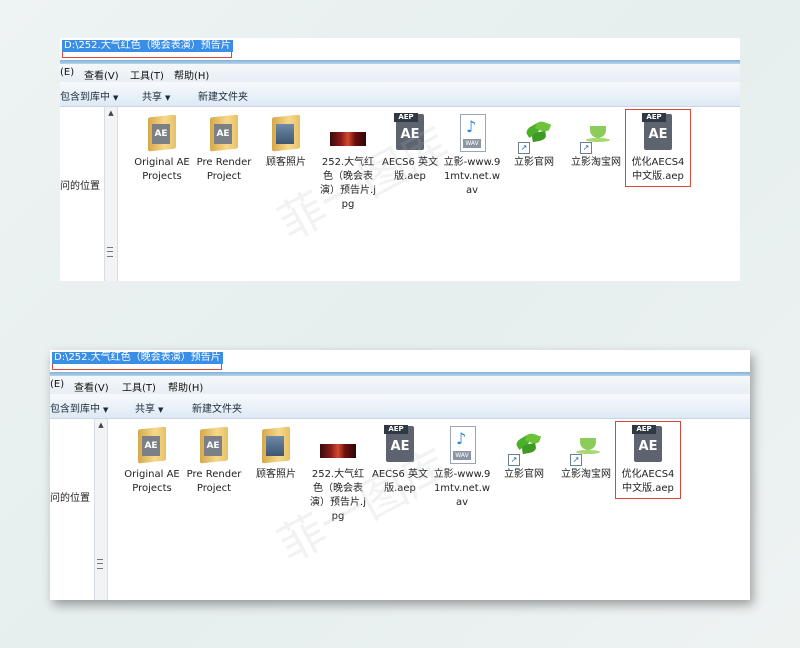 The height and width of the screenshot is (648, 800). I want to click on file-icon-wrapper: ♪ WAV, so click(462, 445).